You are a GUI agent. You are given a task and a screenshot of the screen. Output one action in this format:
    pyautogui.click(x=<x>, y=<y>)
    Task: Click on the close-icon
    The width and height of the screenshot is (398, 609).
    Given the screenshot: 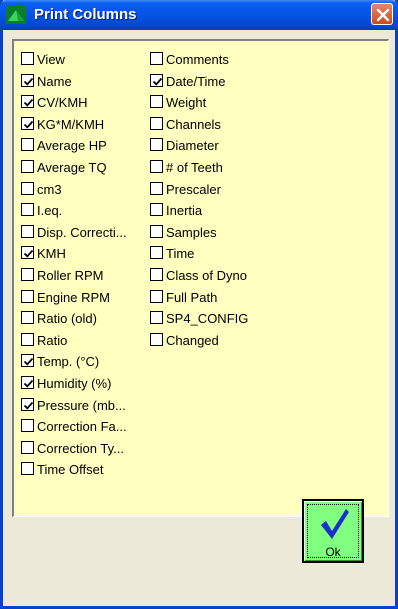 What is the action you would take?
    pyautogui.click(x=383, y=15)
    